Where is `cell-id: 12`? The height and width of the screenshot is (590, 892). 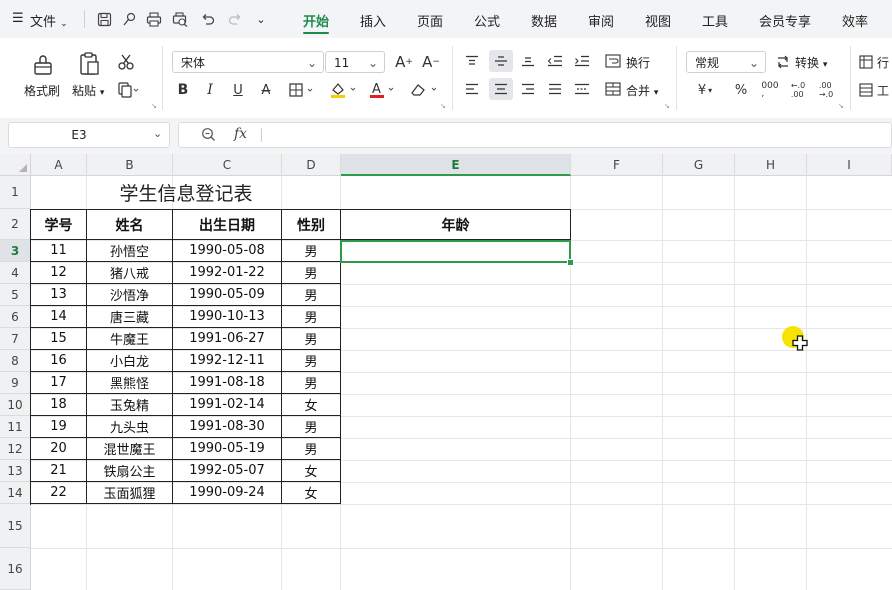 cell-id: 12 is located at coordinates (59, 273).